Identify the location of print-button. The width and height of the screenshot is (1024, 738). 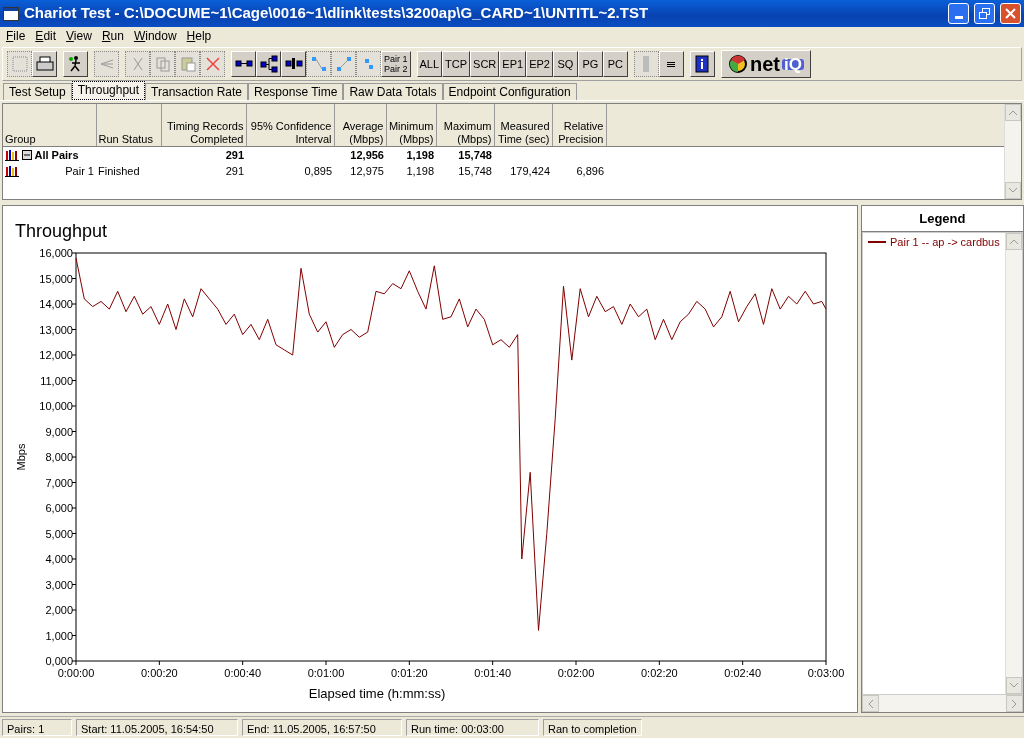
(44, 64).